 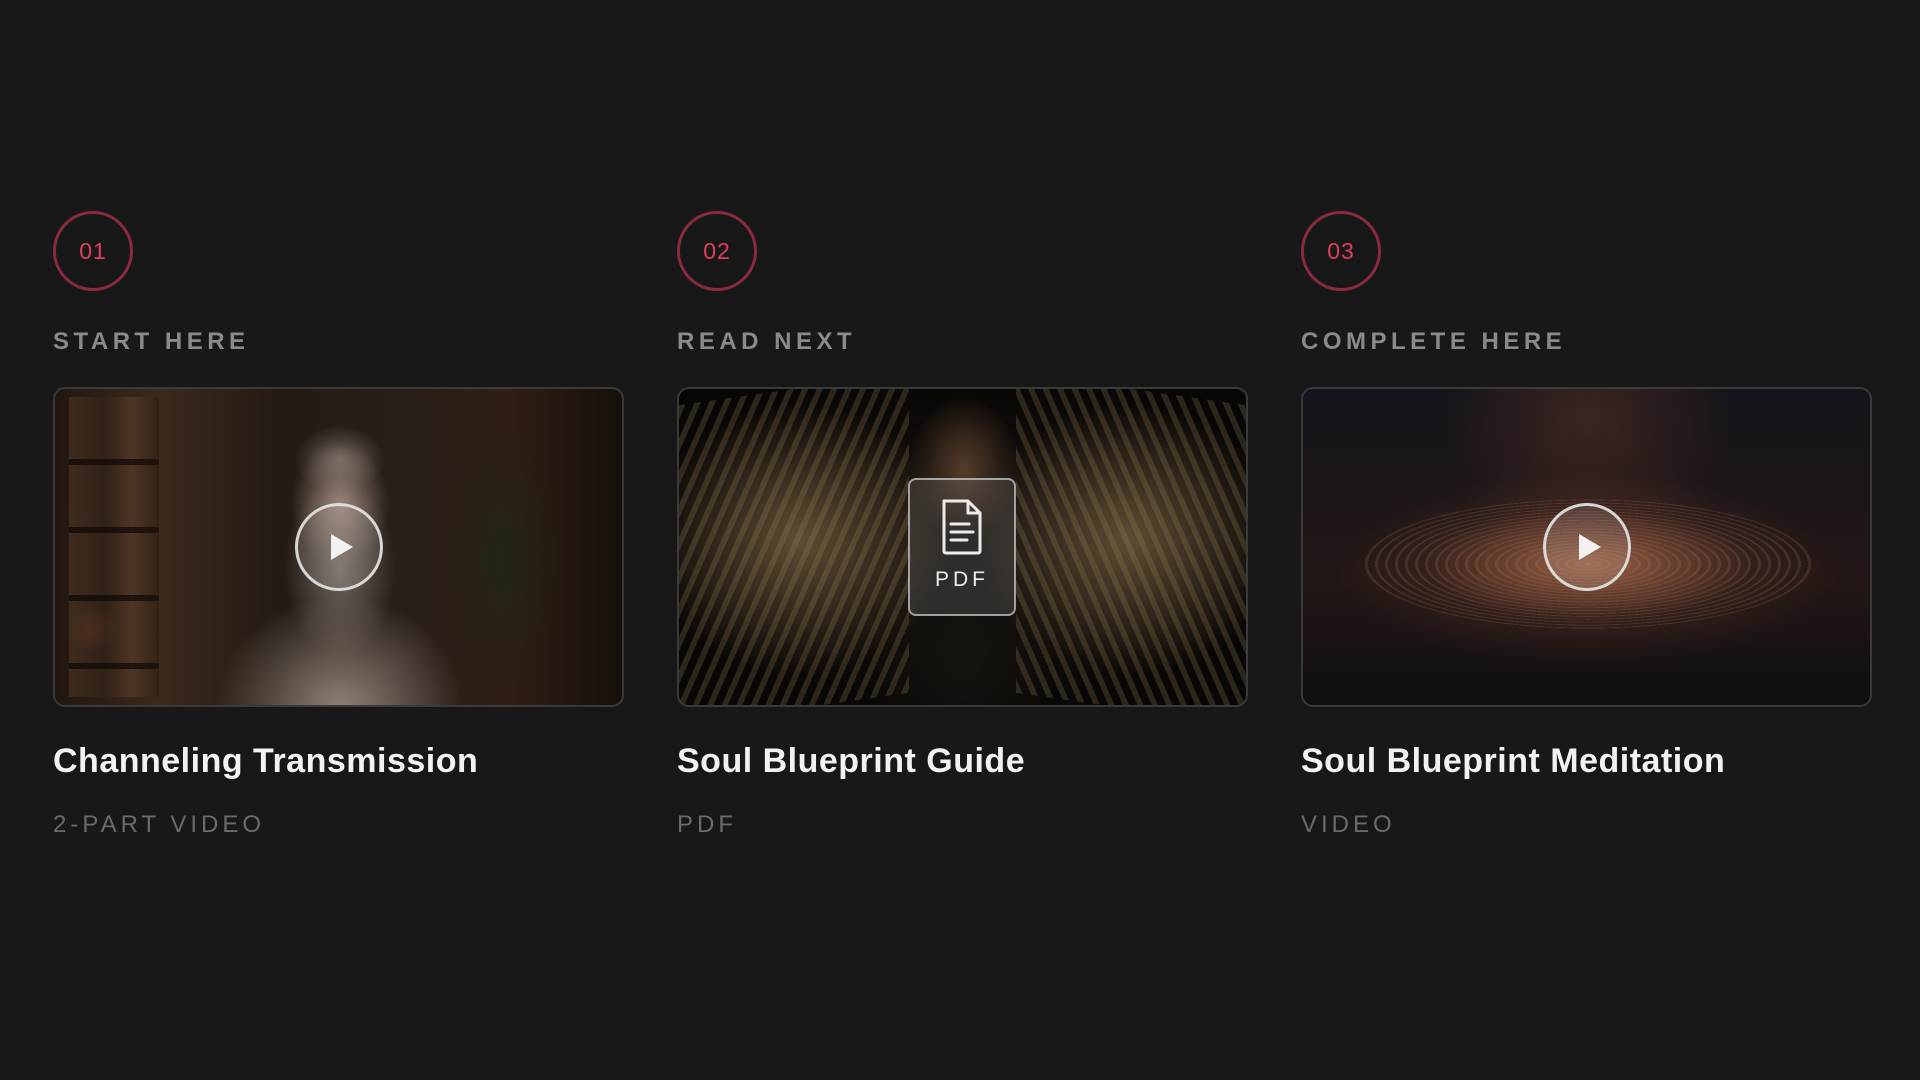 I want to click on document-icon, so click(x=962, y=527).